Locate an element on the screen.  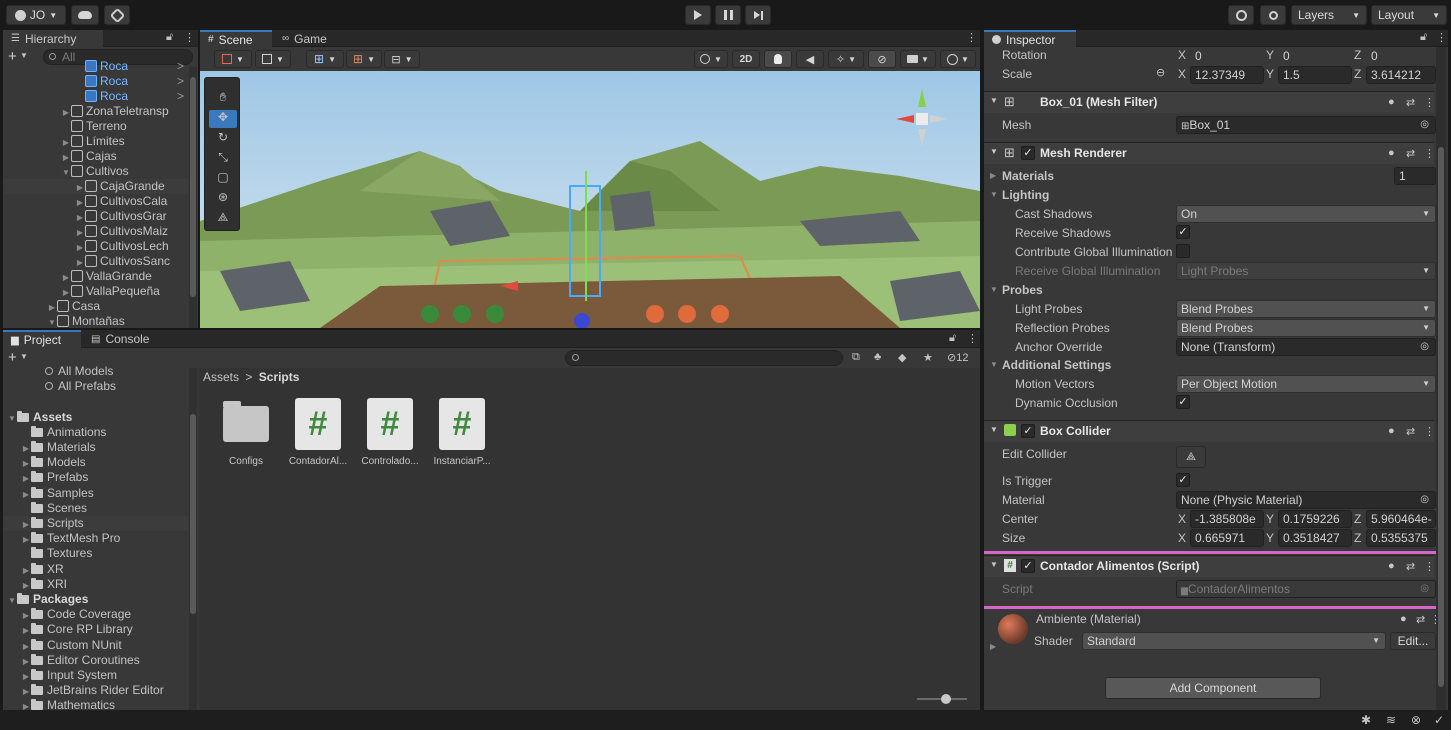
rect-tool-button: ▢ is located at coordinates (223, 179).